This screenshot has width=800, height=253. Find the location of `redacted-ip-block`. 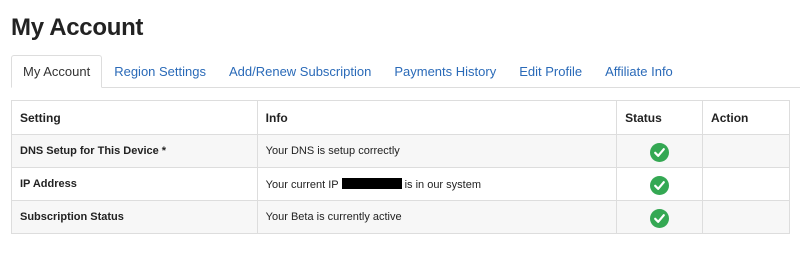

redacted-ip-block is located at coordinates (371, 183).